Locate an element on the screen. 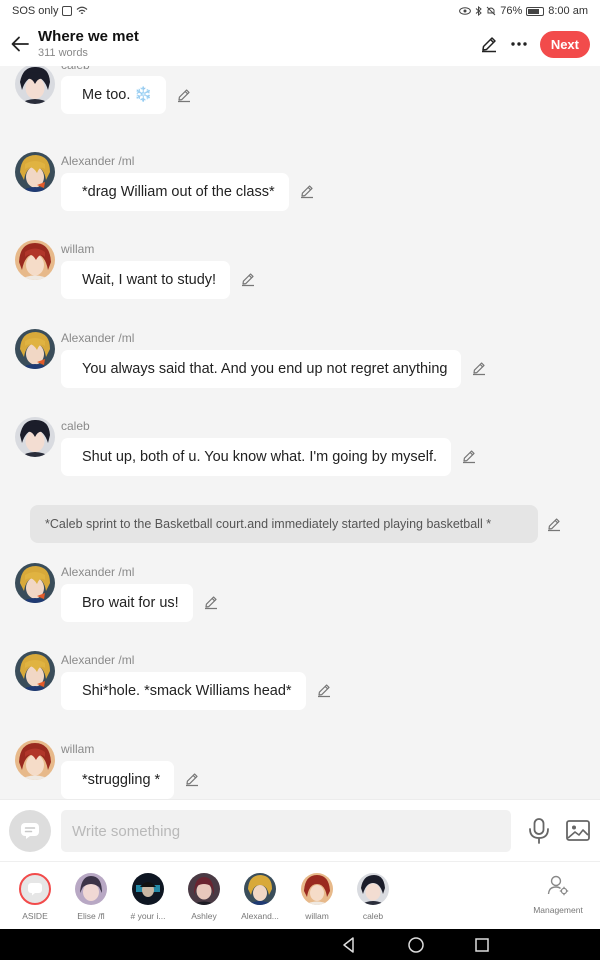  eye-icon is located at coordinates (465, 11).